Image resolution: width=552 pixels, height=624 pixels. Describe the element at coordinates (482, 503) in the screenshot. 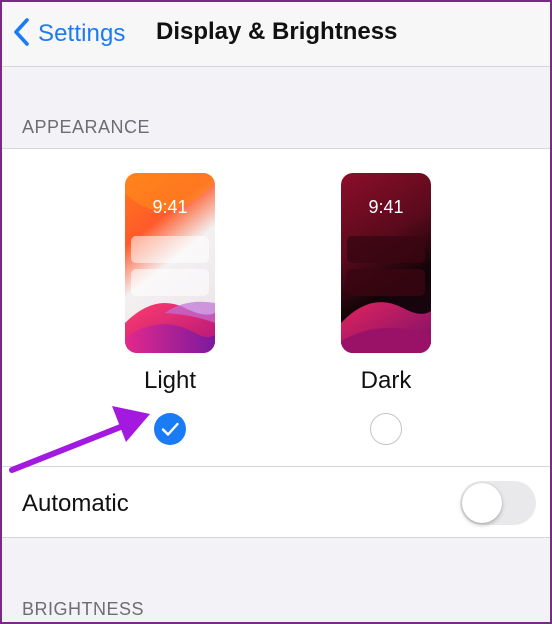

I see `toggle-knob` at that location.